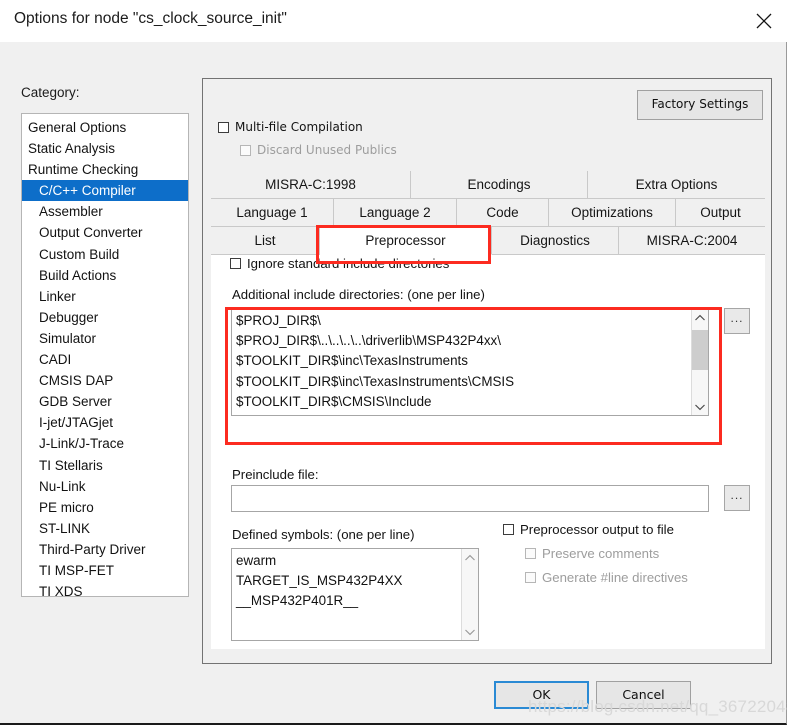  Describe the element at coordinates (105, 191) in the screenshot. I see `sidebar-item-c-c-compiler: C/C++ Compiler` at that location.